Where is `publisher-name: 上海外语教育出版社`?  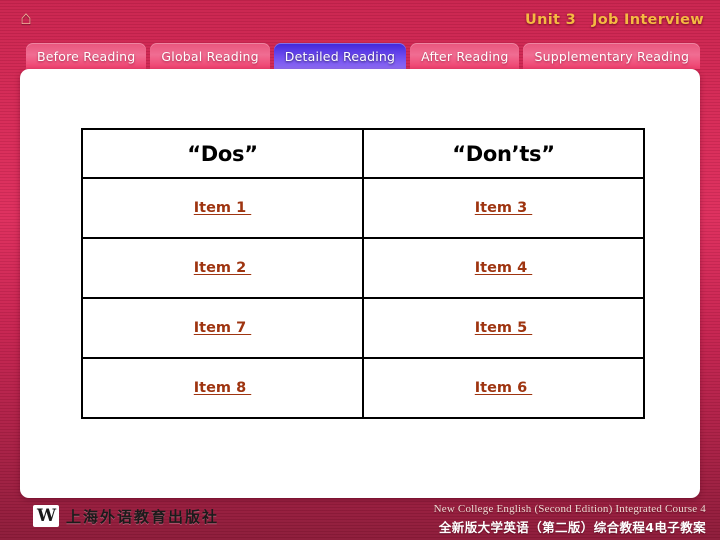
publisher-name: 上海外语教育出版社 is located at coordinates (143, 516).